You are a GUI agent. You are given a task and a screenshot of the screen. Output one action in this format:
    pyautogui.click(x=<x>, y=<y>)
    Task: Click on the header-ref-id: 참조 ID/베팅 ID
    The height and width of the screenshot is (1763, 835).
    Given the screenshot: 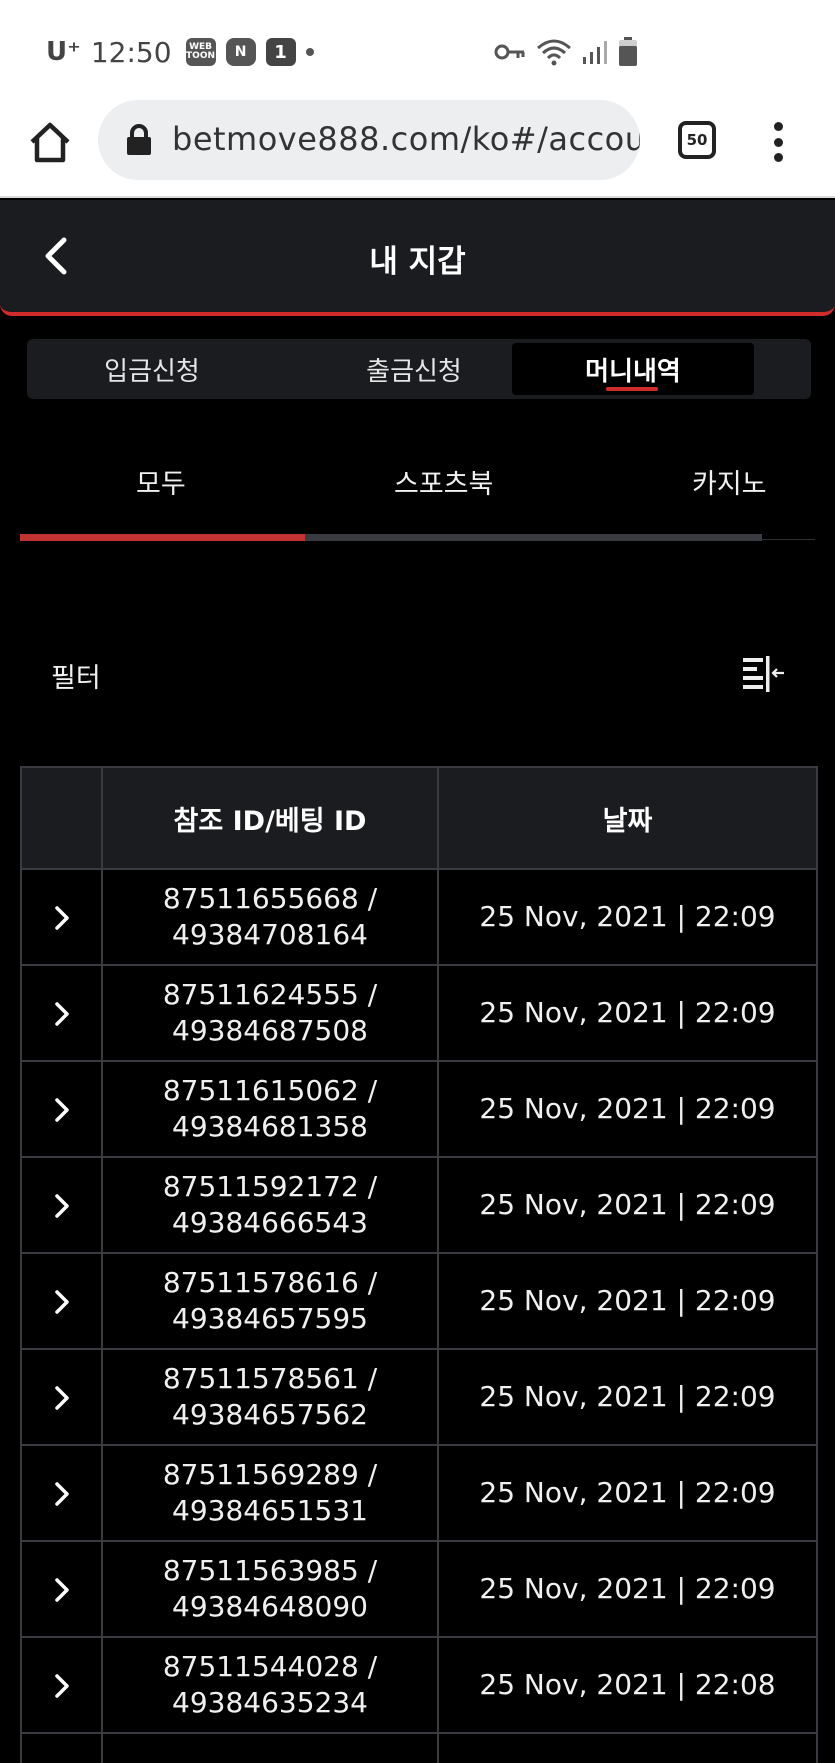 What is the action you would take?
    pyautogui.click(x=270, y=818)
    